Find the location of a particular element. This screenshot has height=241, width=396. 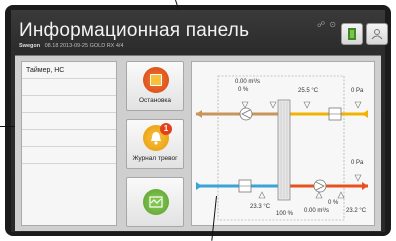

alarm-log-button: 1 Журнал тревог is located at coordinates (155, 144).